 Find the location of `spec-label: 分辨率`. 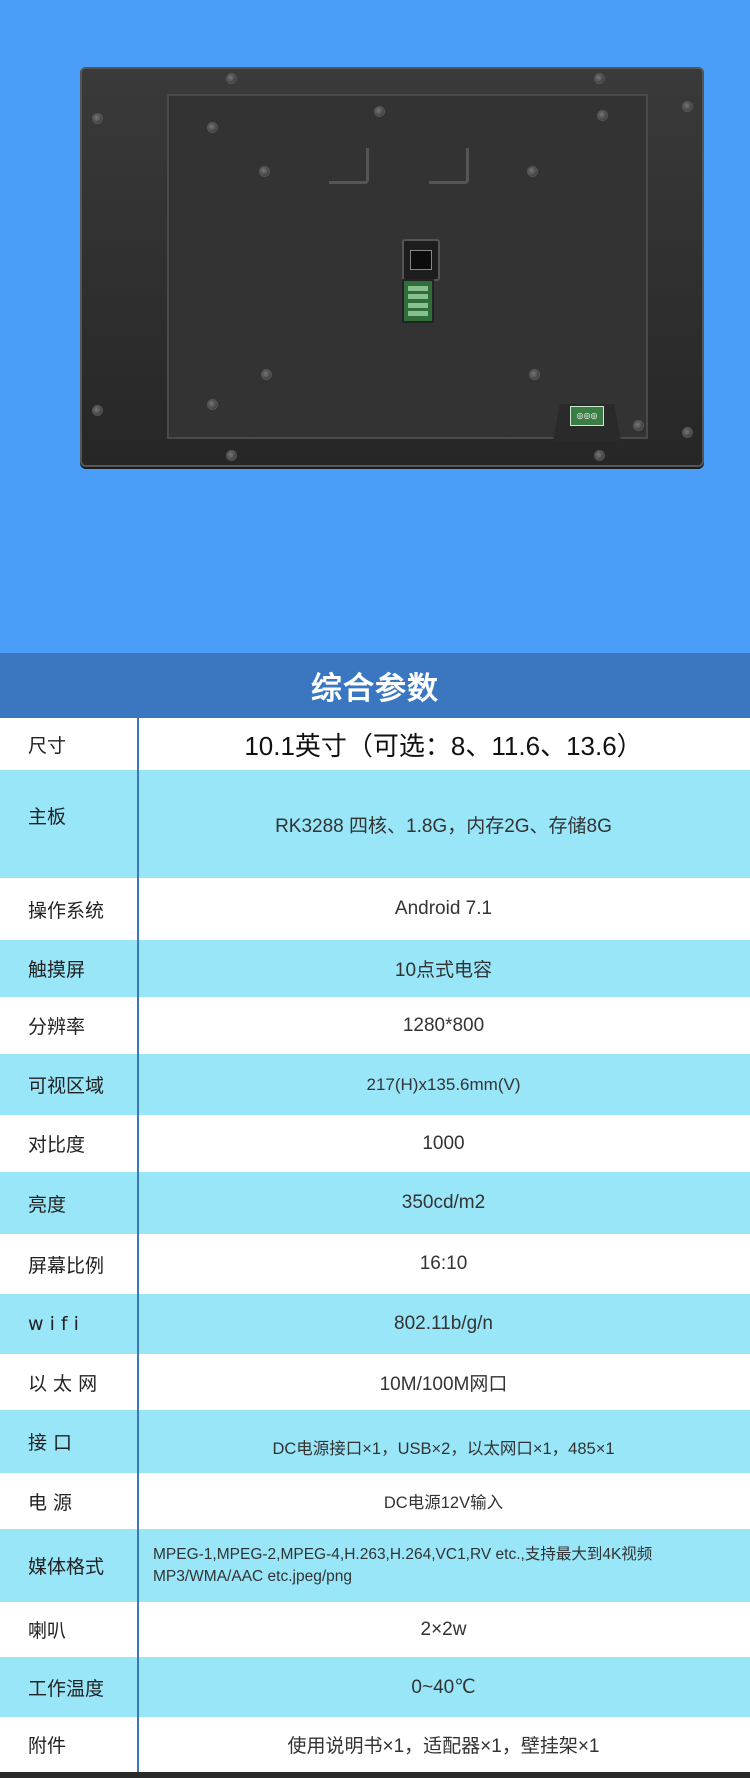

spec-label: 分辨率 is located at coordinates (57, 1027).